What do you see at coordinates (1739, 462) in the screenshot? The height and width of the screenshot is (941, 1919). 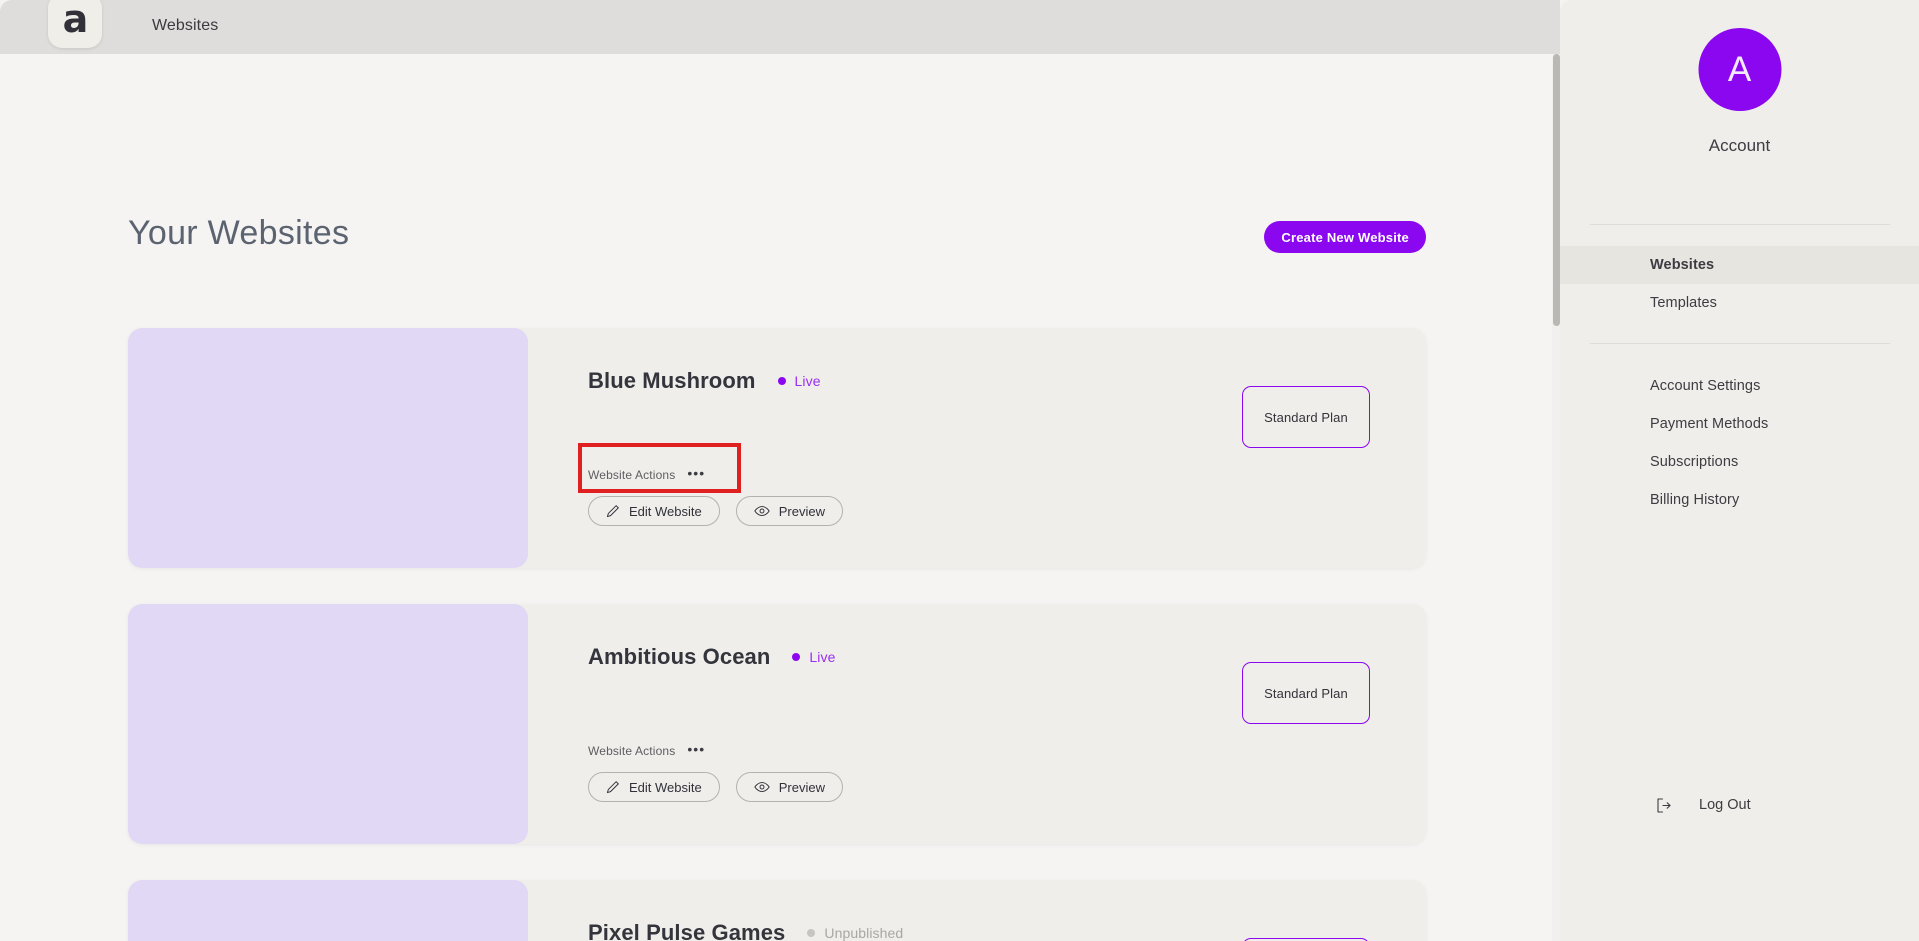 I see `sidebar-item-subscriptions: Subscriptions` at bounding box center [1739, 462].